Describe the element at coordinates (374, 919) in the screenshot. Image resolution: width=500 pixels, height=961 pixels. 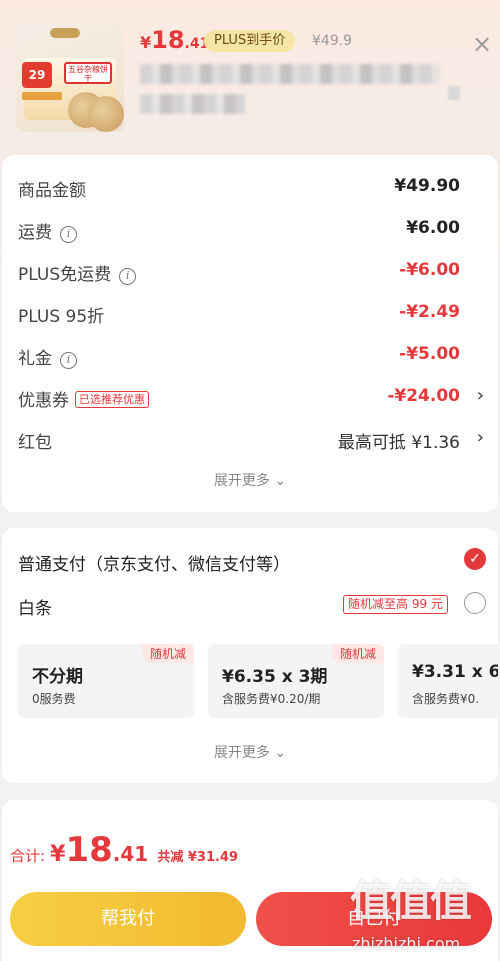
I see `pay-button: 自己付` at that location.